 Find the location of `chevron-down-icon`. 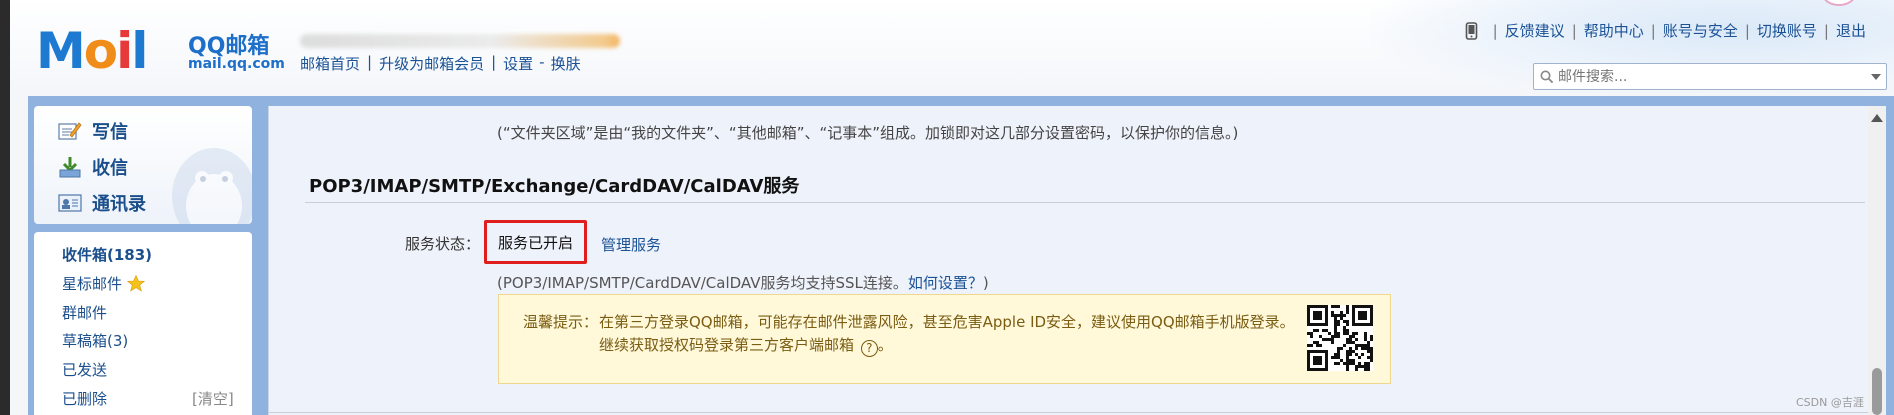

chevron-down-icon is located at coordinates (1876, 76).